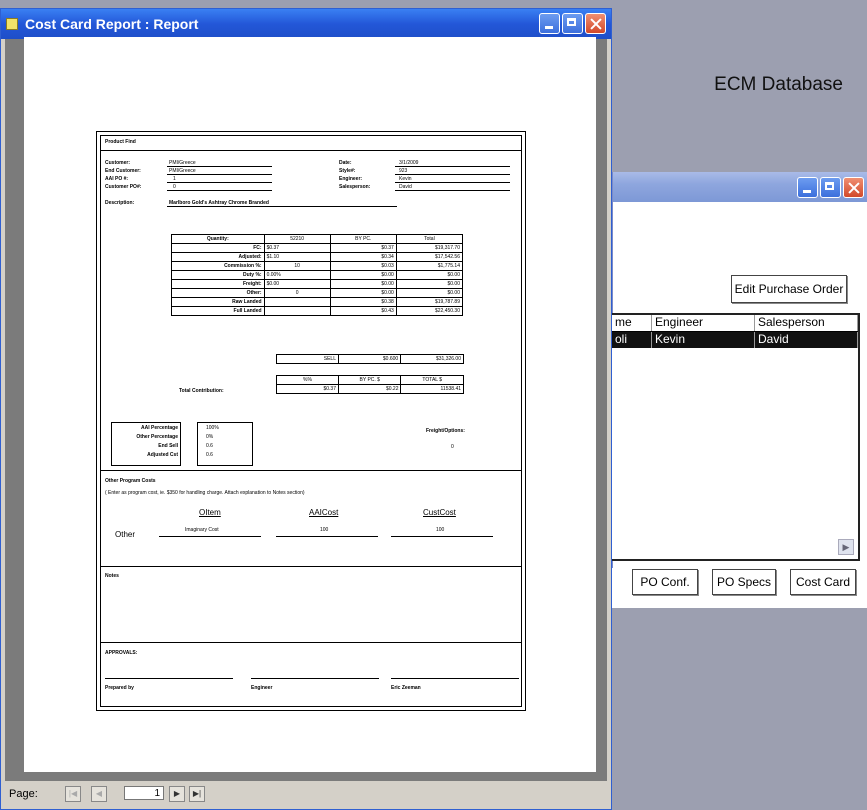 This screenshot has width=867, height=810. What do you see at coordinates (324, 512) in the screenshot?
I see `col-aai-cost: AAICost` at bounding box center [324, 512].